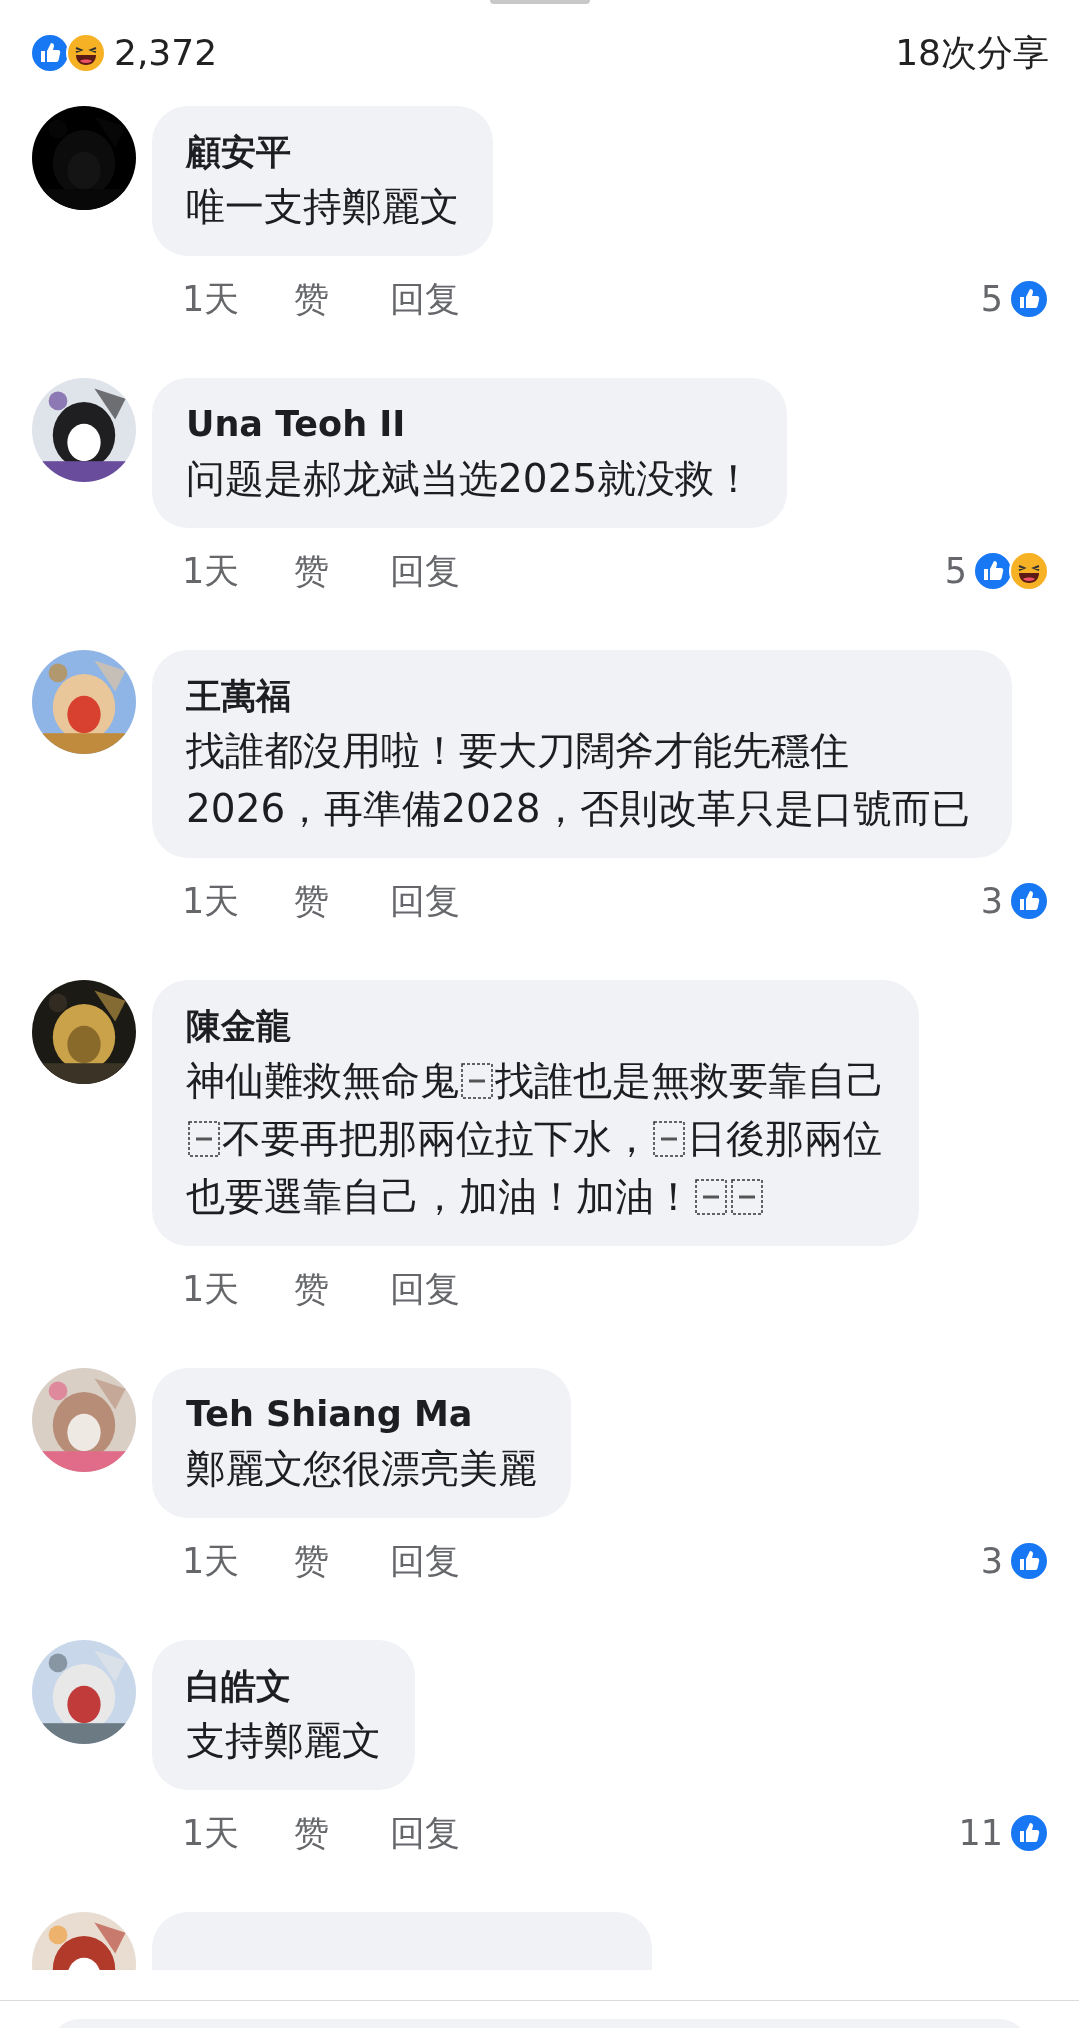  I want to click on comment-text: 唯一支持鄭麗文, so click(322, 207).